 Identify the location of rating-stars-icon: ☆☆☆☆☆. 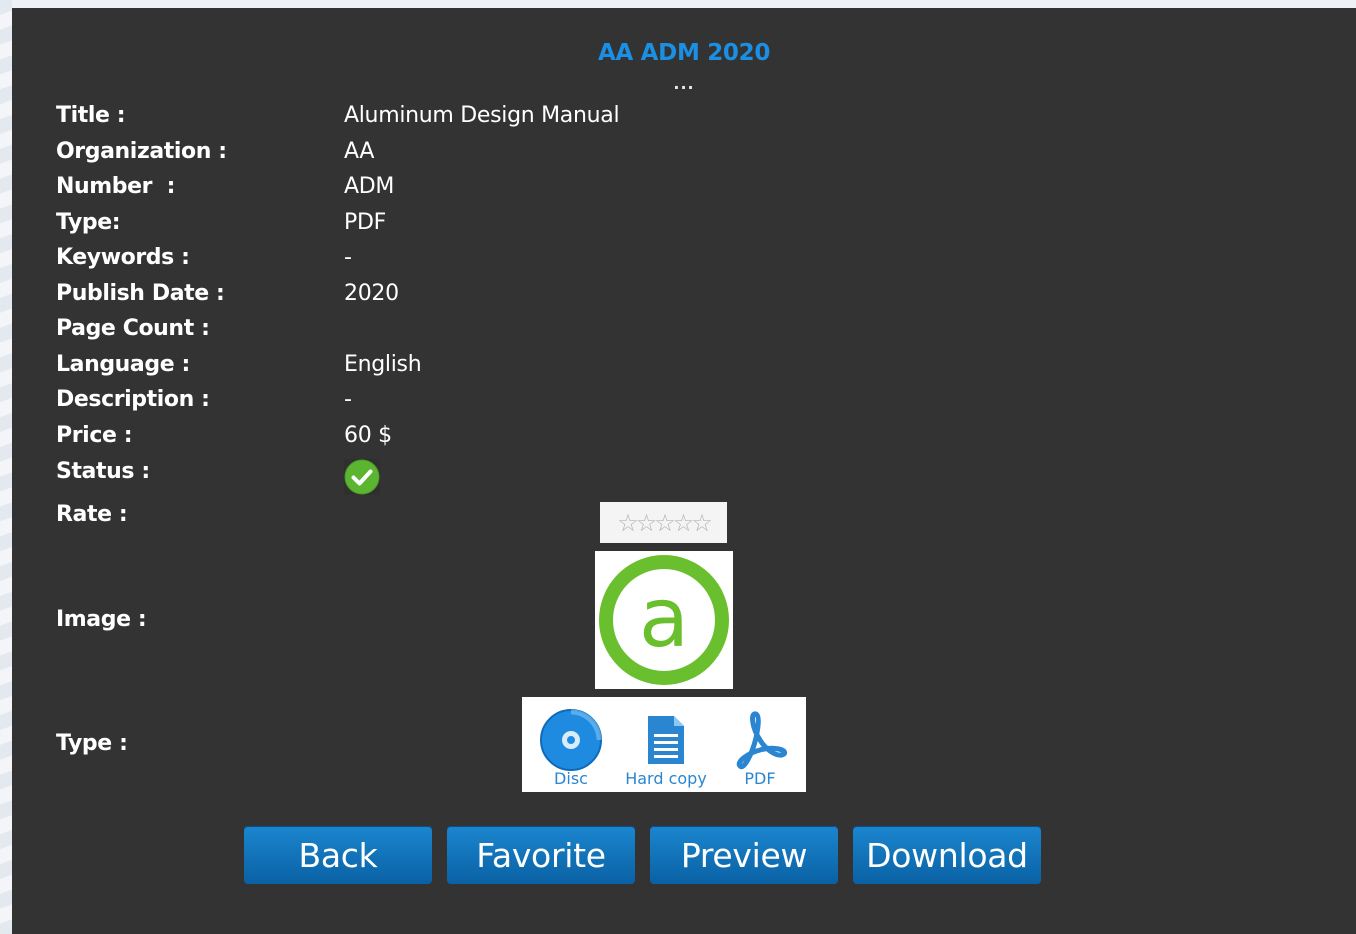
(665, 523).